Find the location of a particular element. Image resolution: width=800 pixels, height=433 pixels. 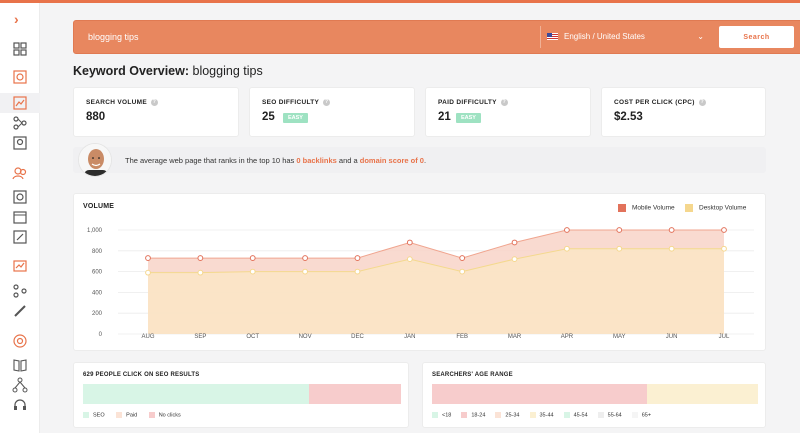

paid-difficulty-card: PAID DIFFICULTY? 21 EASY is located at coordinates (508, 112).